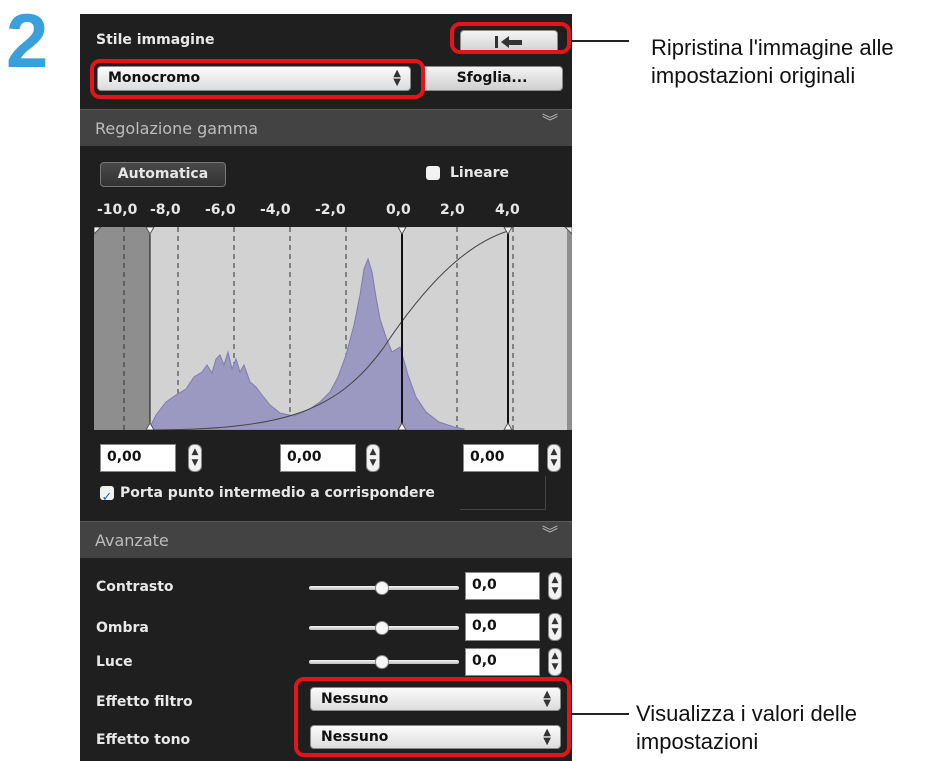 This screenshot has height=761, width=925. What do you see at coordinates (132, 540) in the screenshot?
I see `advanced-section-title: Avanzate` at bounding box center [132, 540].